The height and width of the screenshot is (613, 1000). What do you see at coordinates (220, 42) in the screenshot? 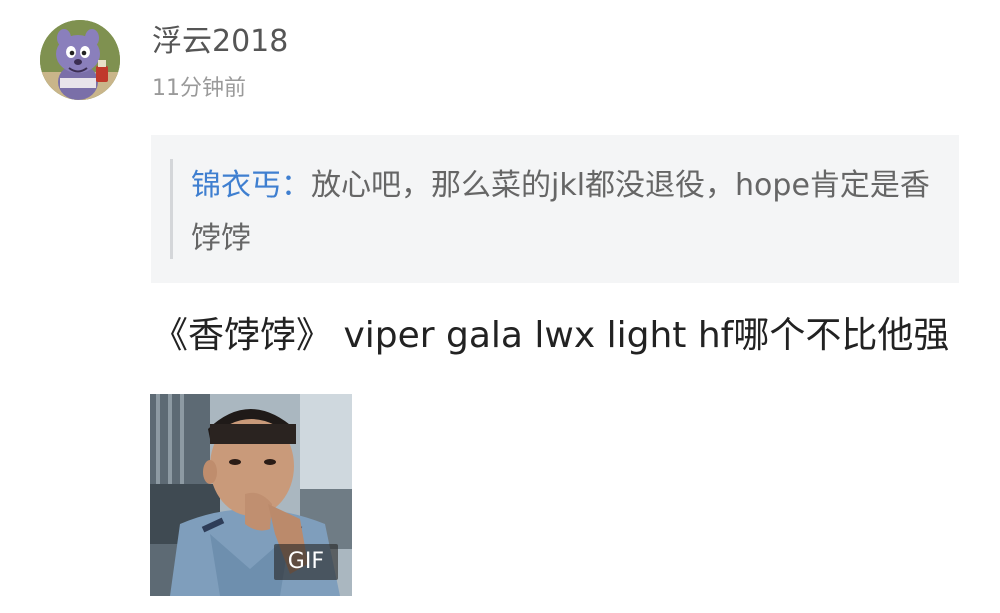
I see `username: 浮云2018` at bounding box center [220, 42].